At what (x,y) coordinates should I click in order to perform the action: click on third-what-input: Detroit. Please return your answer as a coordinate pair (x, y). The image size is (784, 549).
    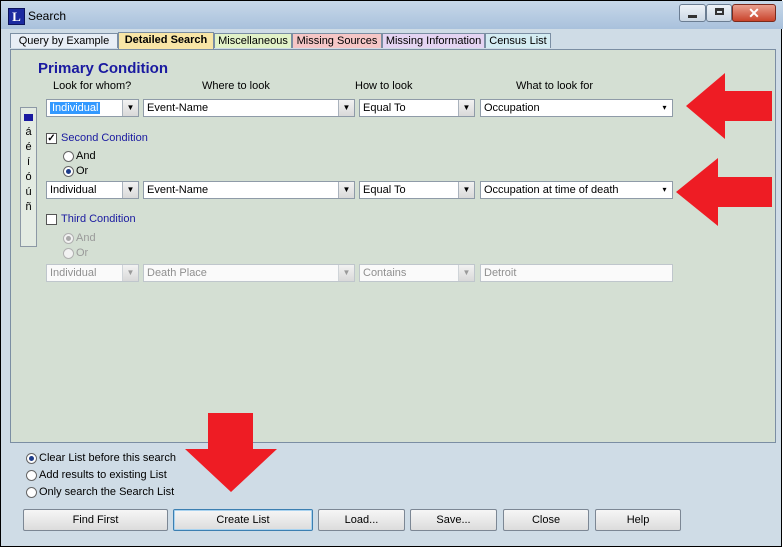
    Looking at the image, I should click on (576, 273).